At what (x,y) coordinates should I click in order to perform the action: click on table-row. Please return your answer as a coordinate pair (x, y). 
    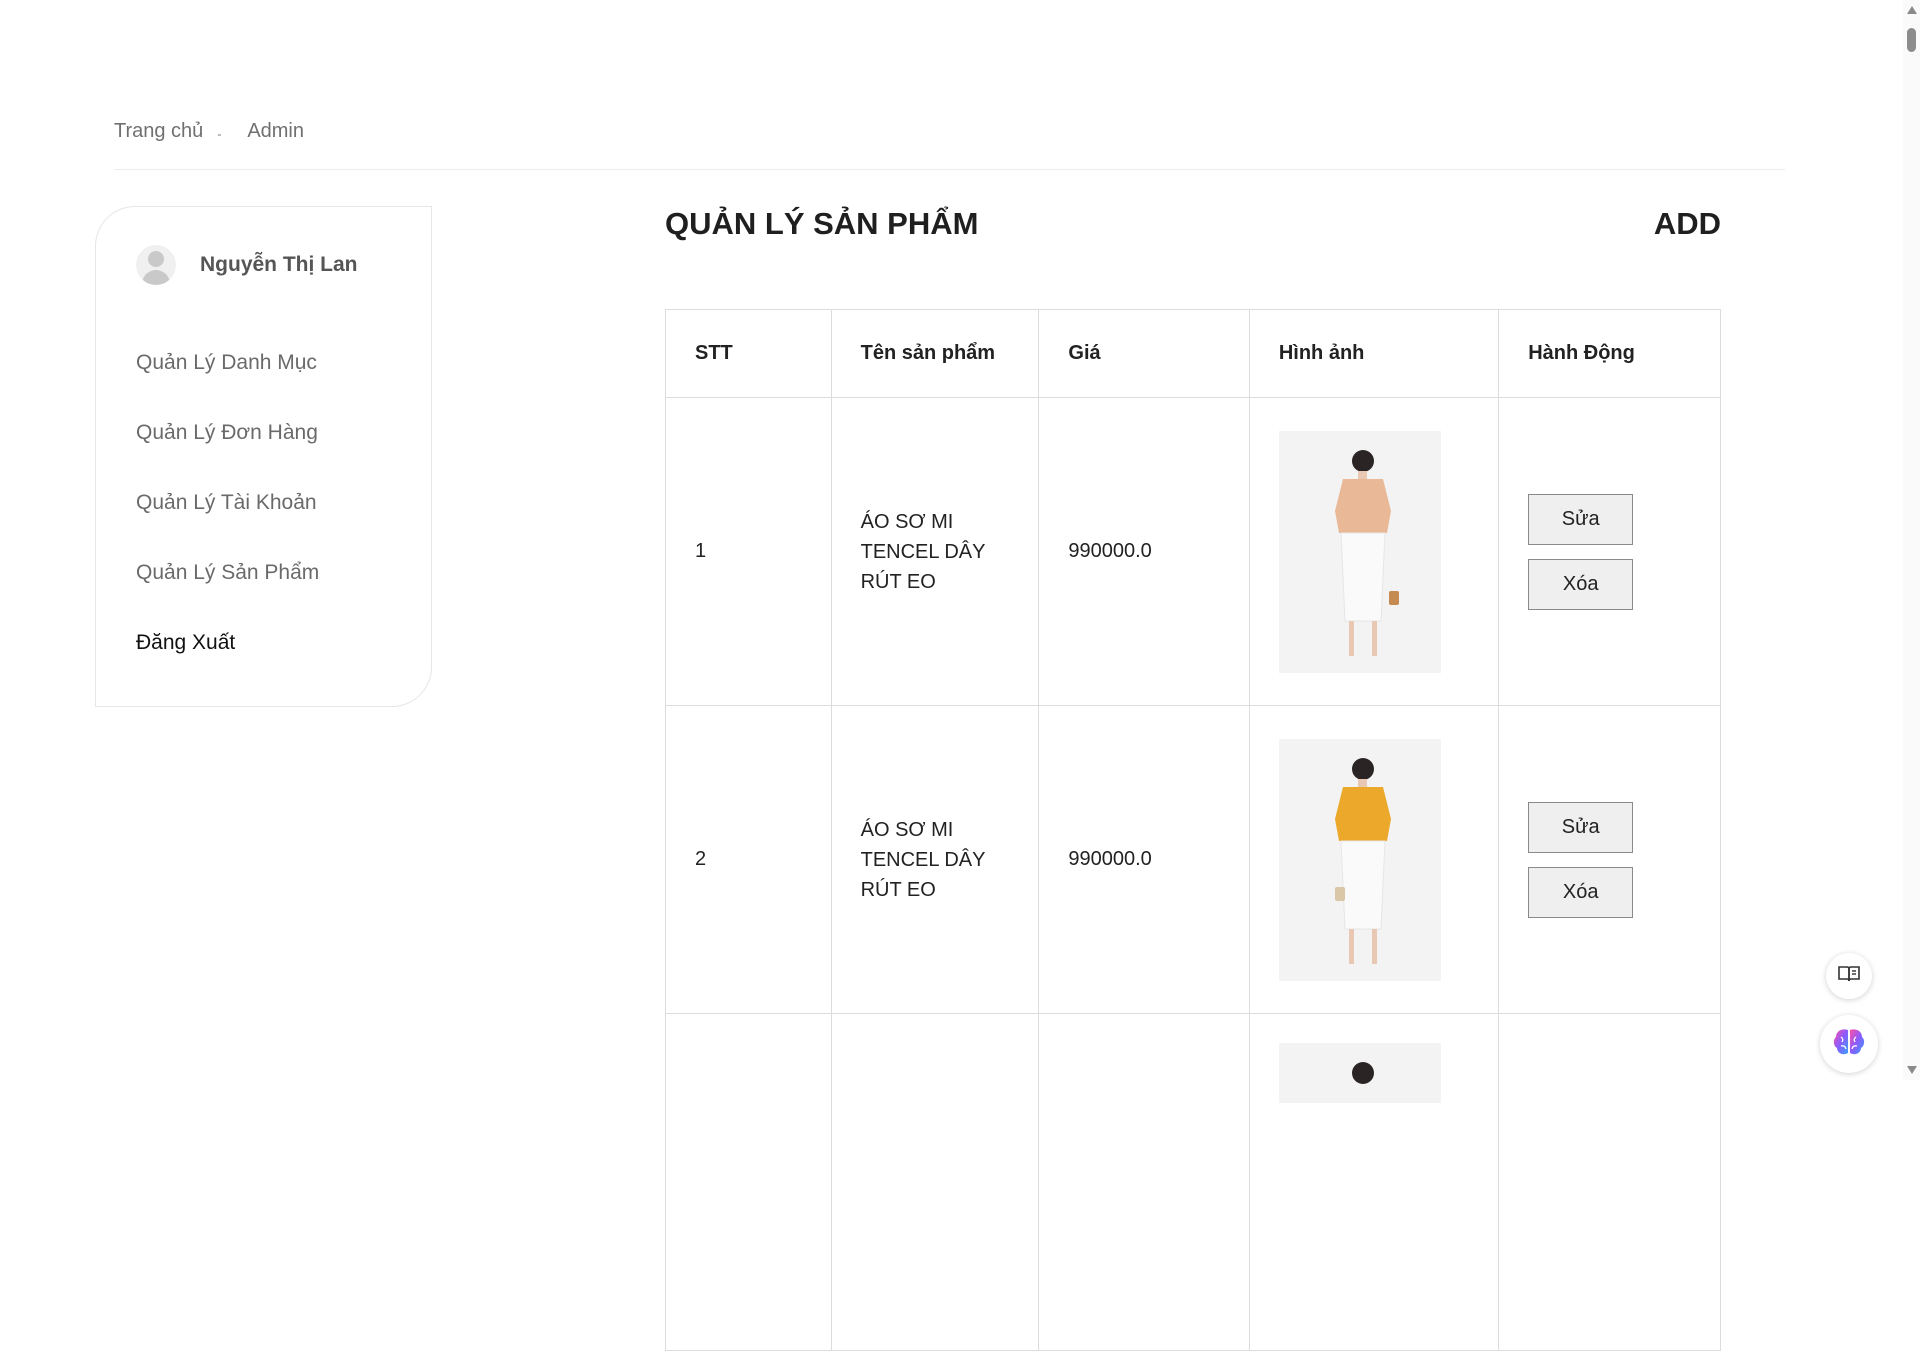
    Looking at the image, I should click on (1193, 1182).